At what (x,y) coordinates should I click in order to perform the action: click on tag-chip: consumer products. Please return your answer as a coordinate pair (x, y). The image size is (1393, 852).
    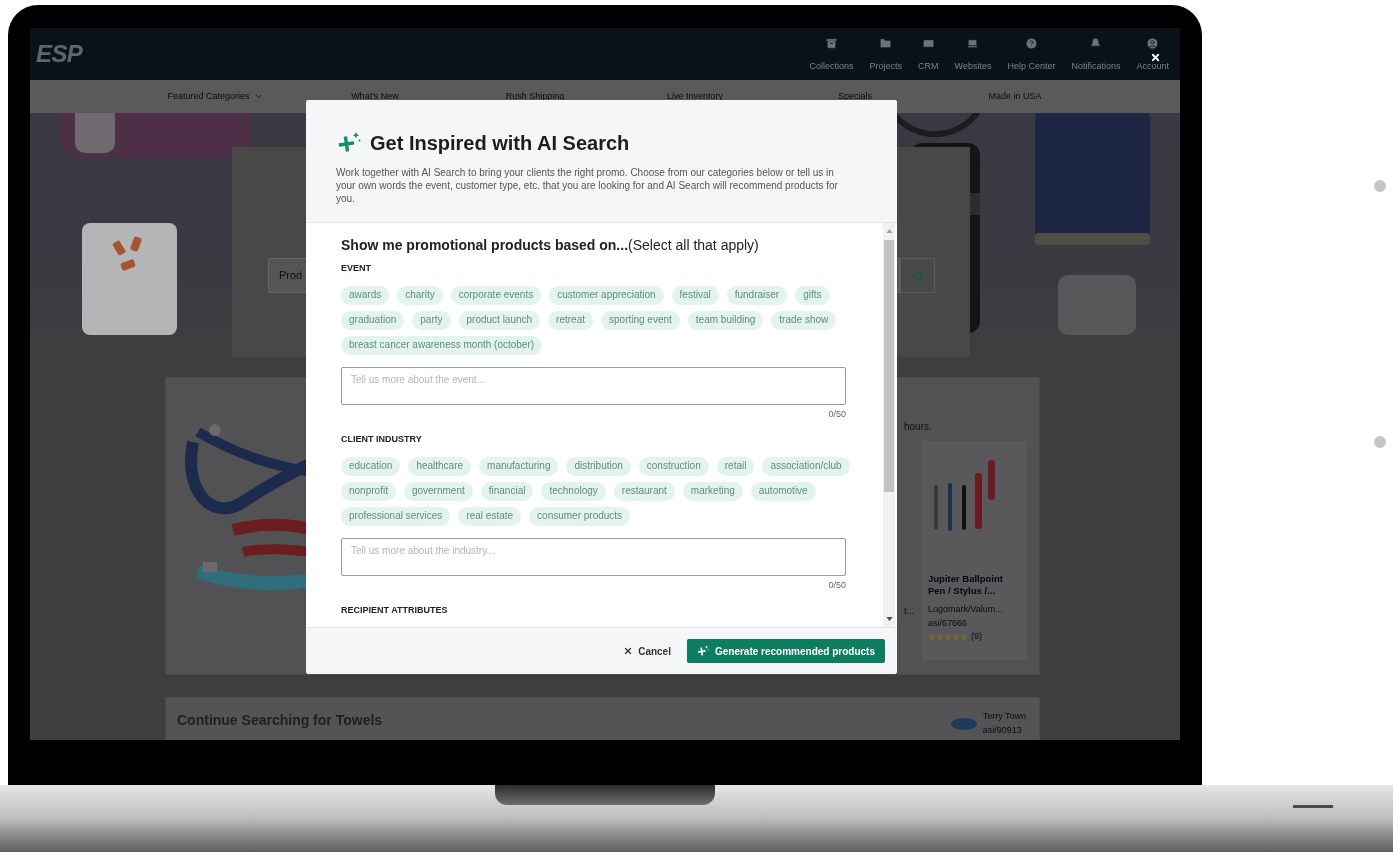
    Looking at the image, I should click on (580, 516).